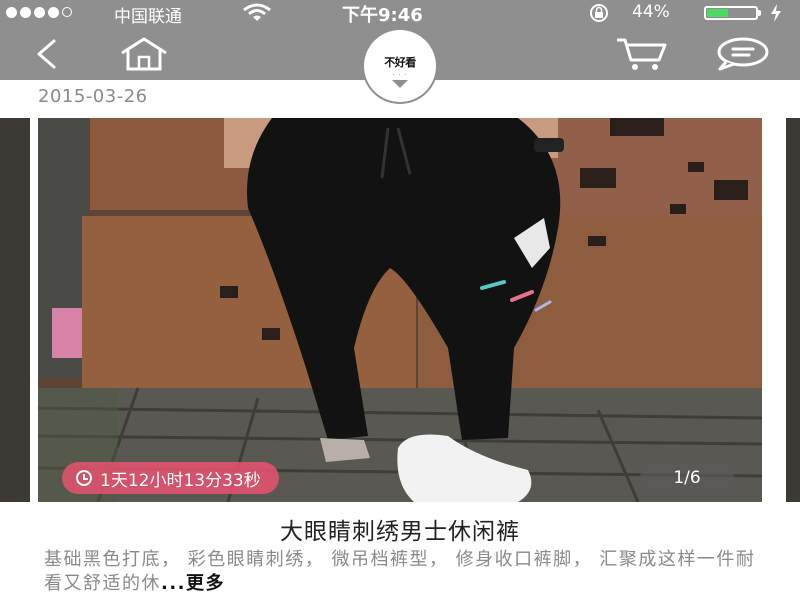 The image size is (800, 600). I want to click on clock-icon, so click(84, 478).